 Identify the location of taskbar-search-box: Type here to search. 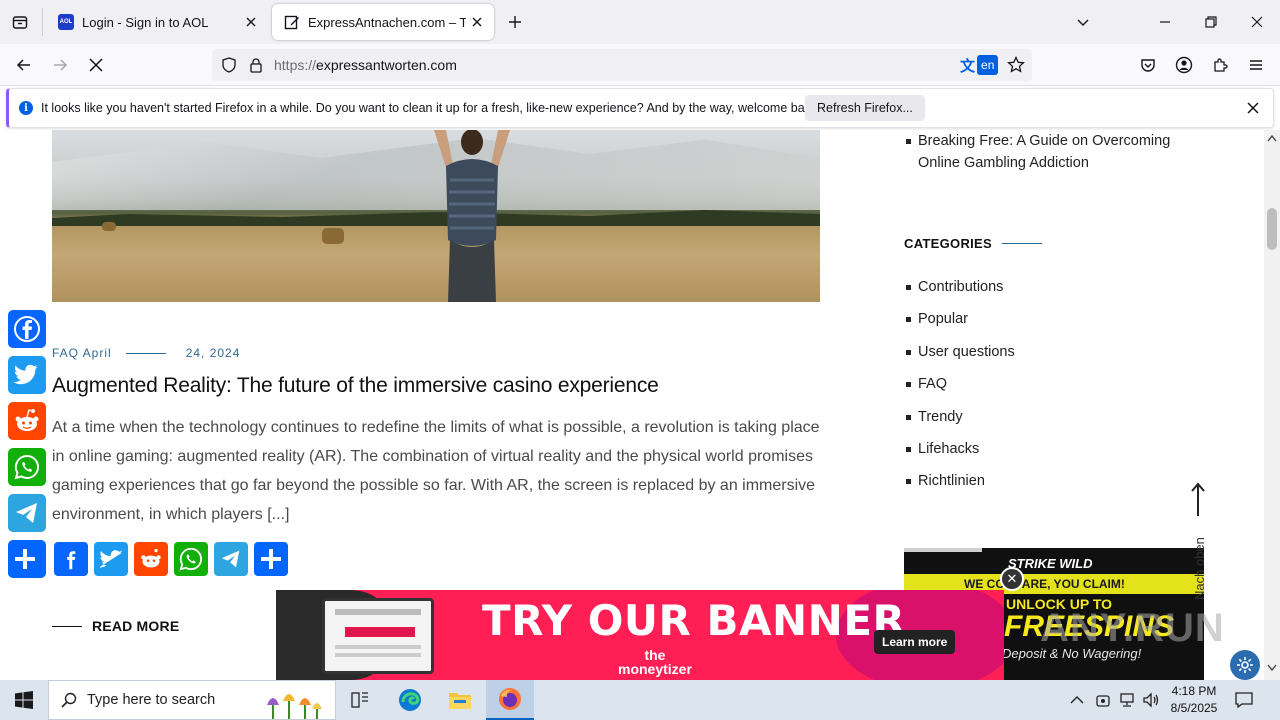
(192, 700).